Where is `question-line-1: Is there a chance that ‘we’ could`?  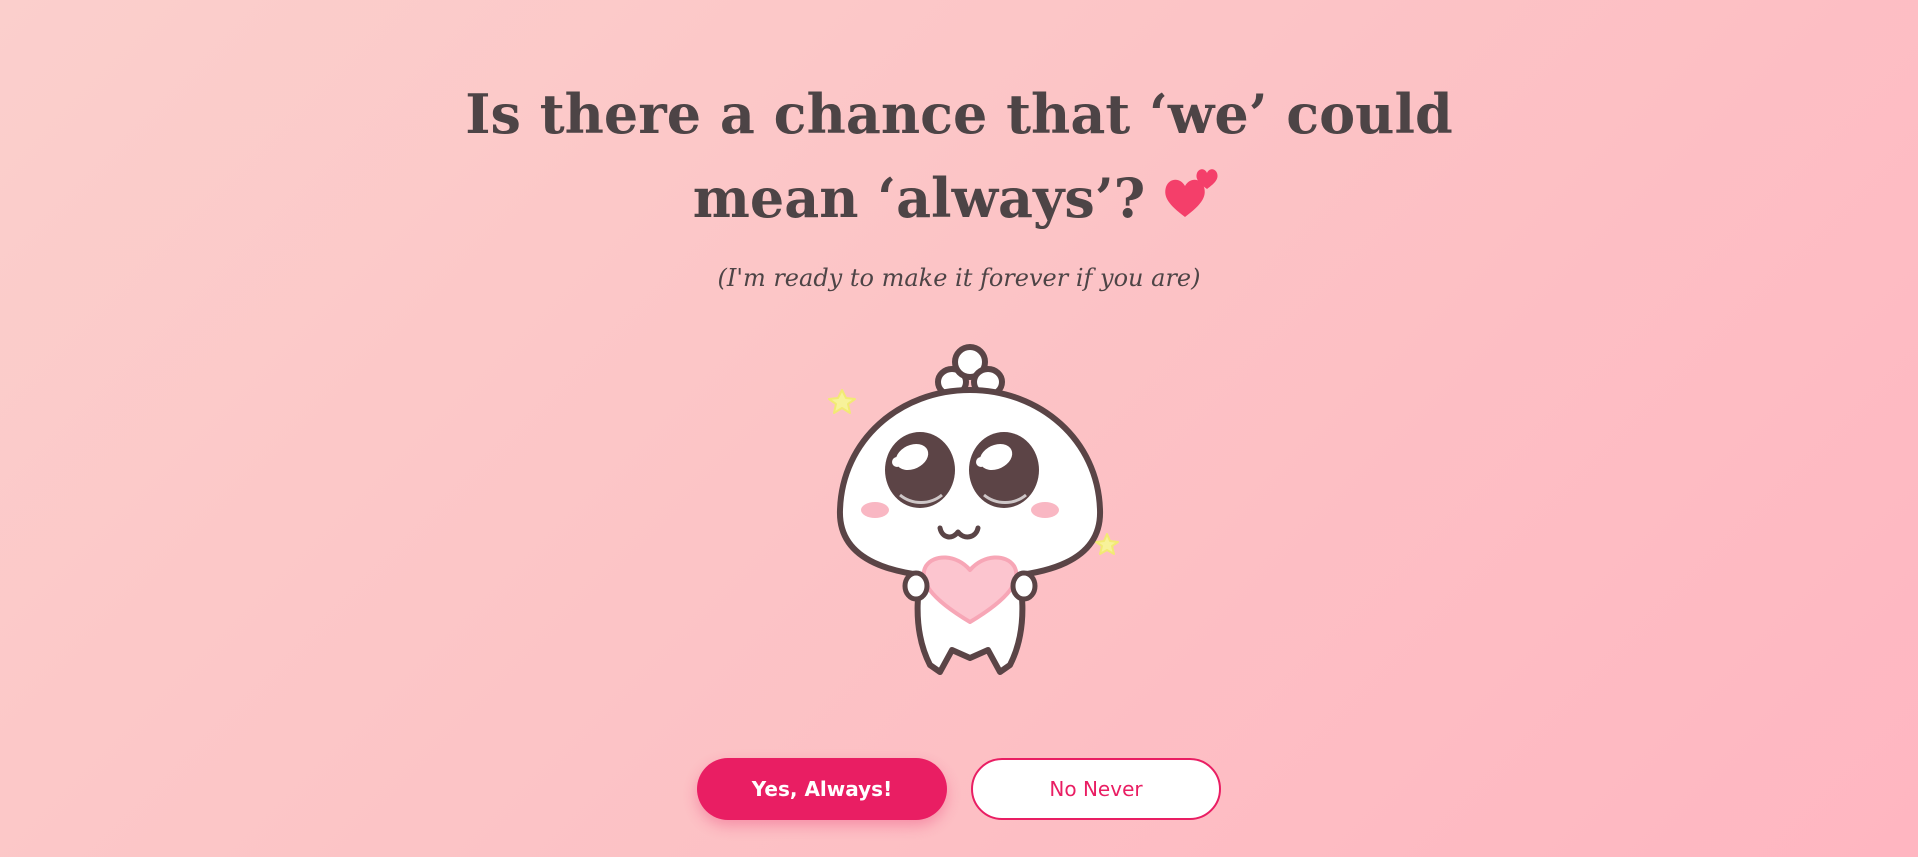
question-line-1: Is there a chance that ‘we’ could is located at coordinates (959, 114).